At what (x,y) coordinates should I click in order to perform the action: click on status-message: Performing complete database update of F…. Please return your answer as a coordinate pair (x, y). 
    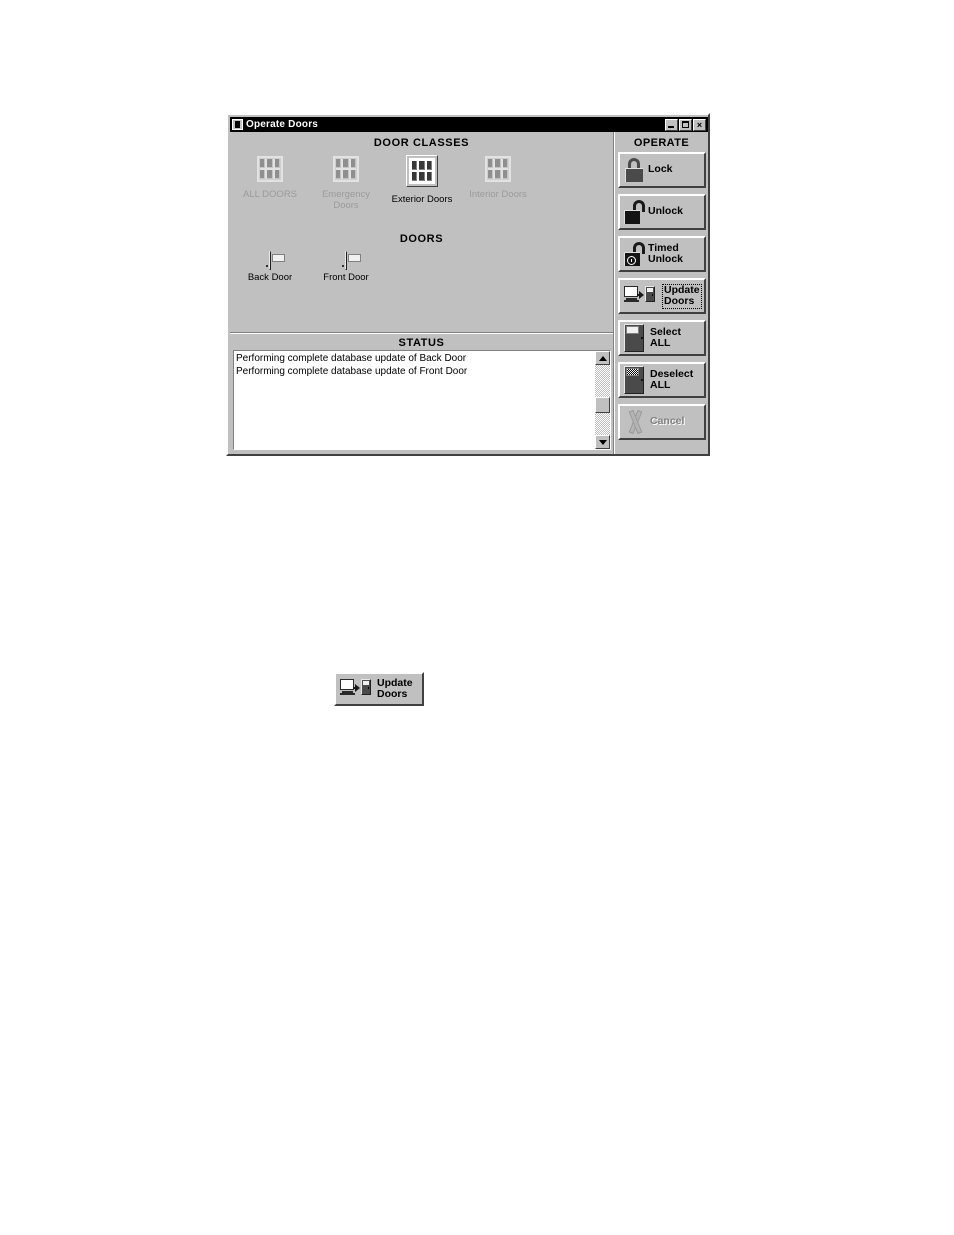
    Looking at the image, I should click on (352, 371).